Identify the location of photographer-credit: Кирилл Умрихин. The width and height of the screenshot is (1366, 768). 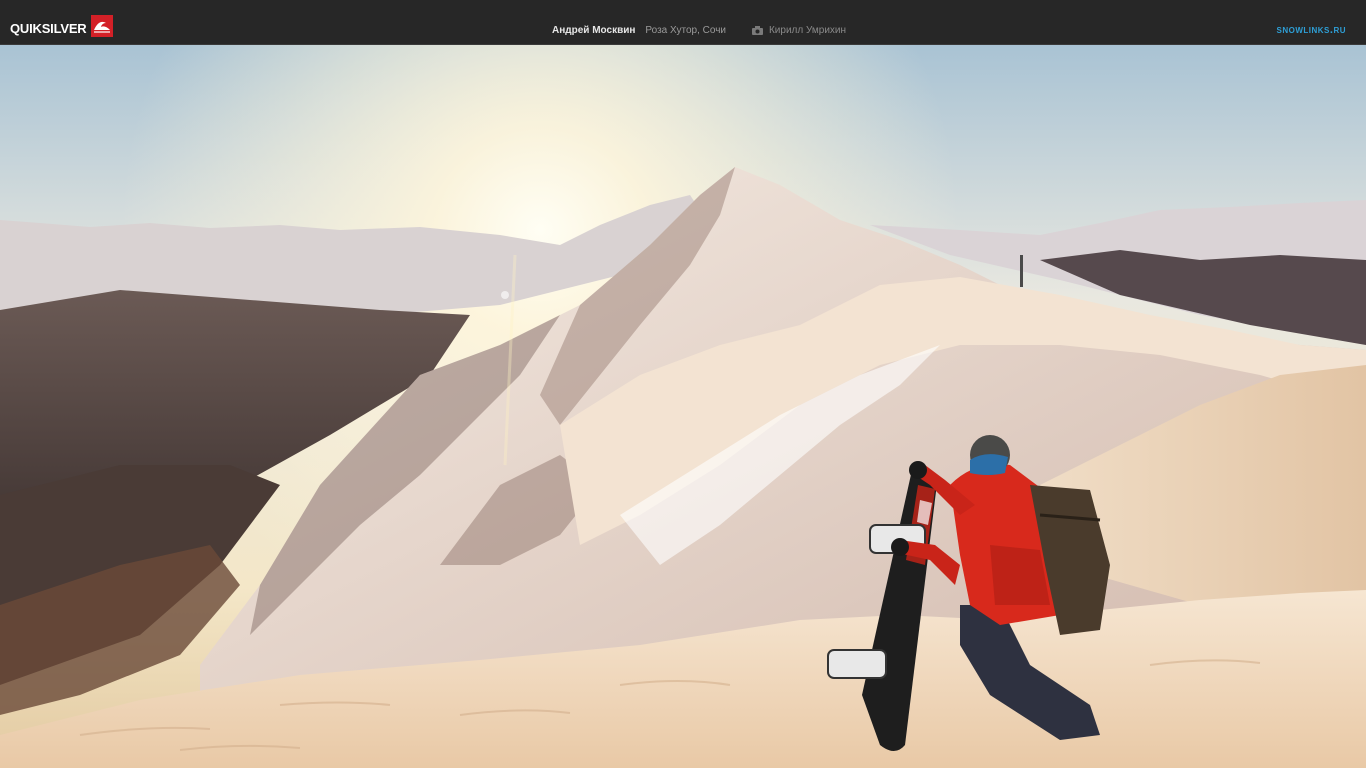
(799, 30).